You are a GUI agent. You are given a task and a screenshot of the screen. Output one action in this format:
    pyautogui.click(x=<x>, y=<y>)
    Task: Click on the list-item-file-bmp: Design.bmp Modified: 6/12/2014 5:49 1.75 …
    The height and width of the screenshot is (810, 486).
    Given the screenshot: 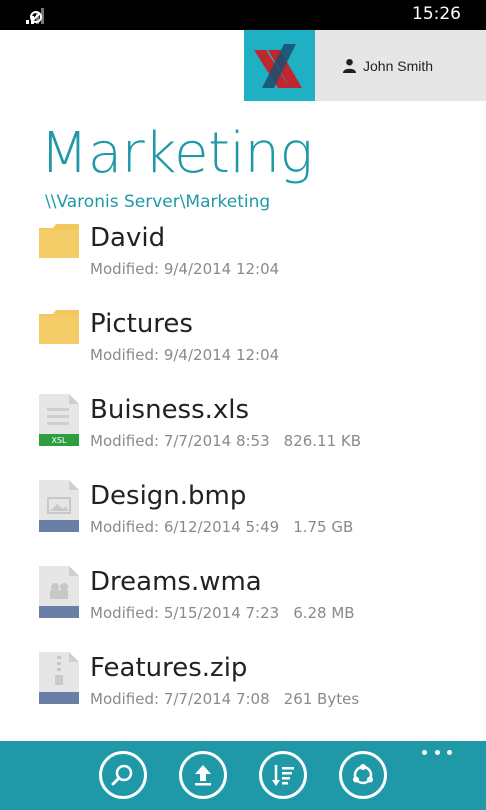 What is the action you would take?
    pyautogui.click(x=243, y=521)
    